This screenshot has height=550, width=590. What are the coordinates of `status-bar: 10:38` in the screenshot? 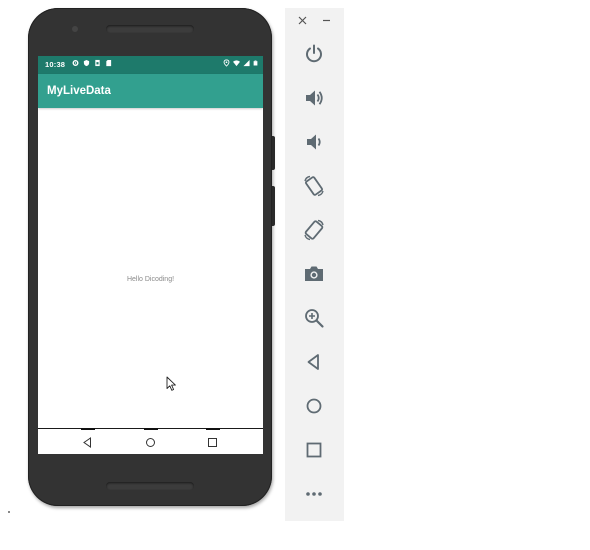 It's located at (150, 65).